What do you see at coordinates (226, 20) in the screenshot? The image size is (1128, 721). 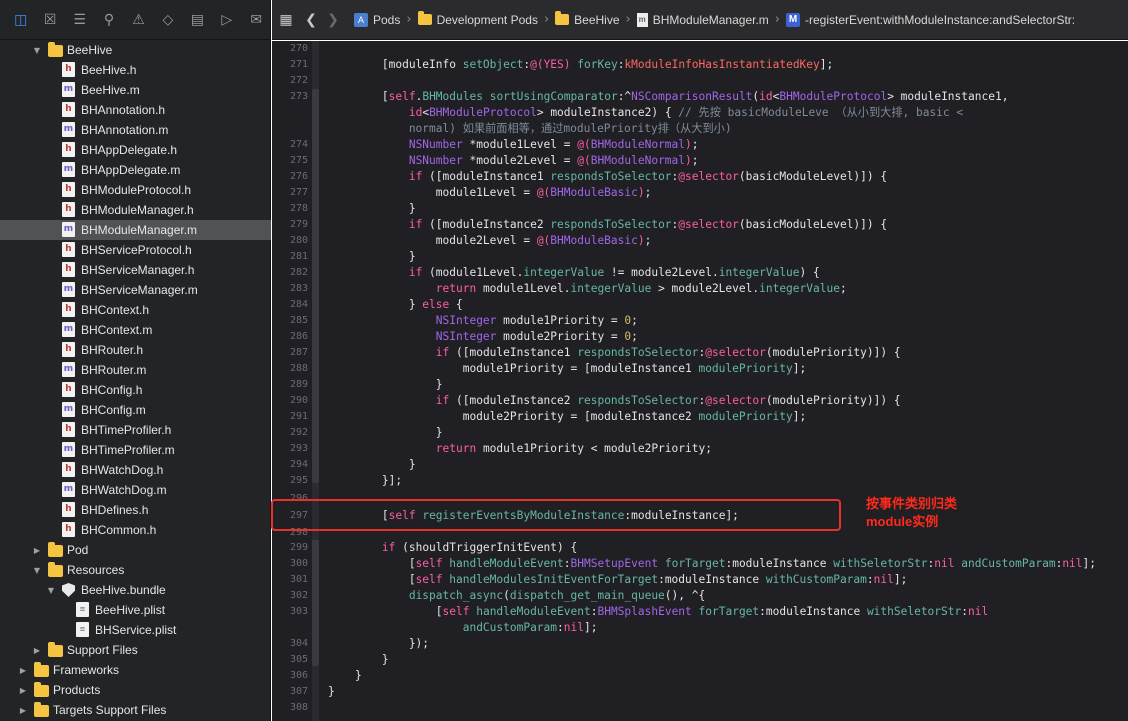 I see `breakpoint-icon: ▷` at bounding box center [226, 20].